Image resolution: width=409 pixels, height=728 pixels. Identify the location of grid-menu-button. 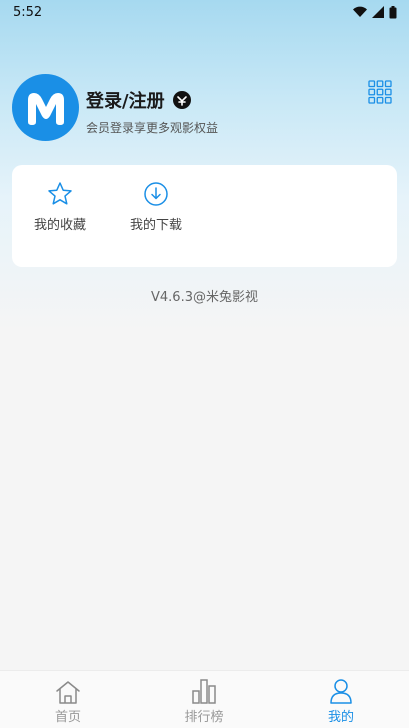
(380, 92).